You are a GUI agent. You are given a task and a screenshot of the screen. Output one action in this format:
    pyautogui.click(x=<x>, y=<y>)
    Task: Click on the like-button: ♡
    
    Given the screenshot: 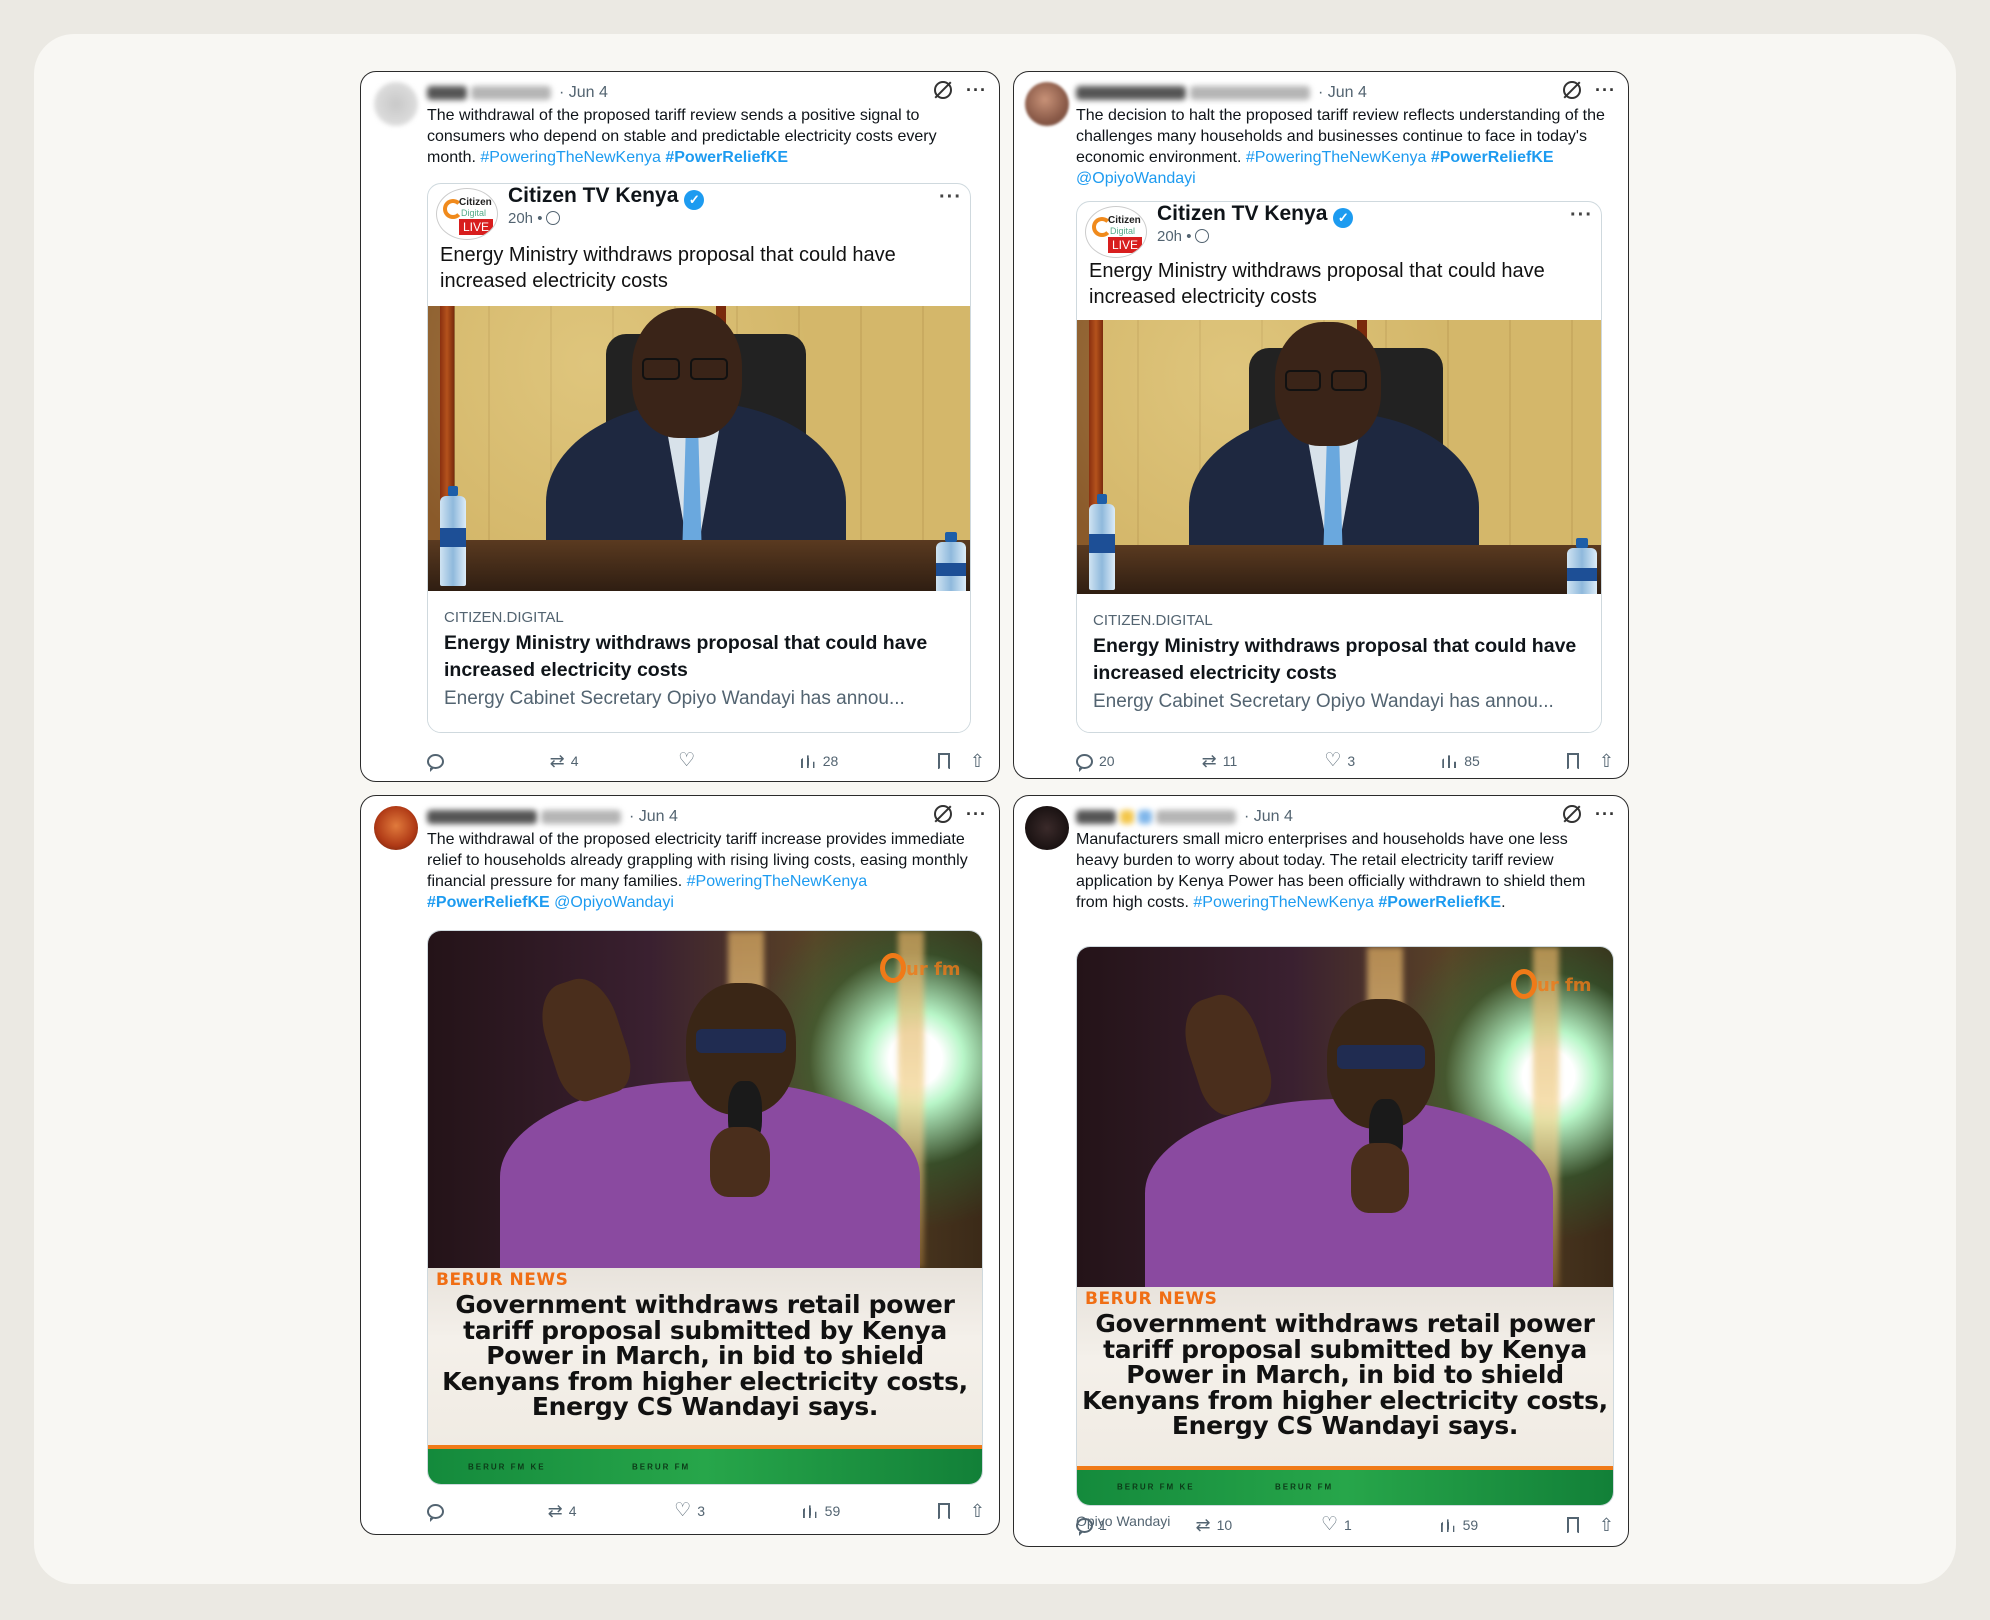 What is the action you would take?
    pyautogui.click(x=689, y=760)
    